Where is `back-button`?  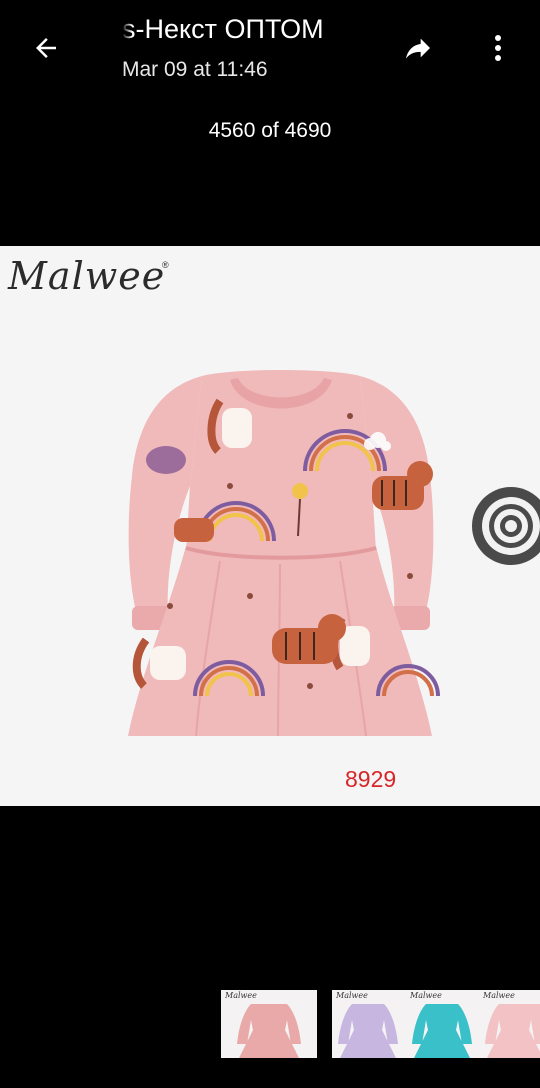 back-button is located at coordinates (46, 48).